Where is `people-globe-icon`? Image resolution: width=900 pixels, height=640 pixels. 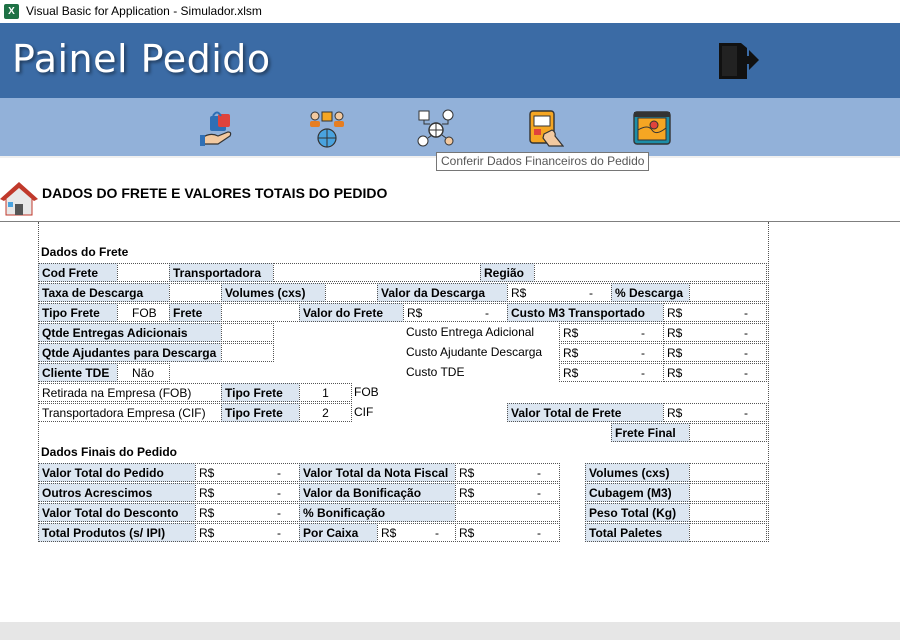 people-globe-icon is located at coordinates (327, 128).